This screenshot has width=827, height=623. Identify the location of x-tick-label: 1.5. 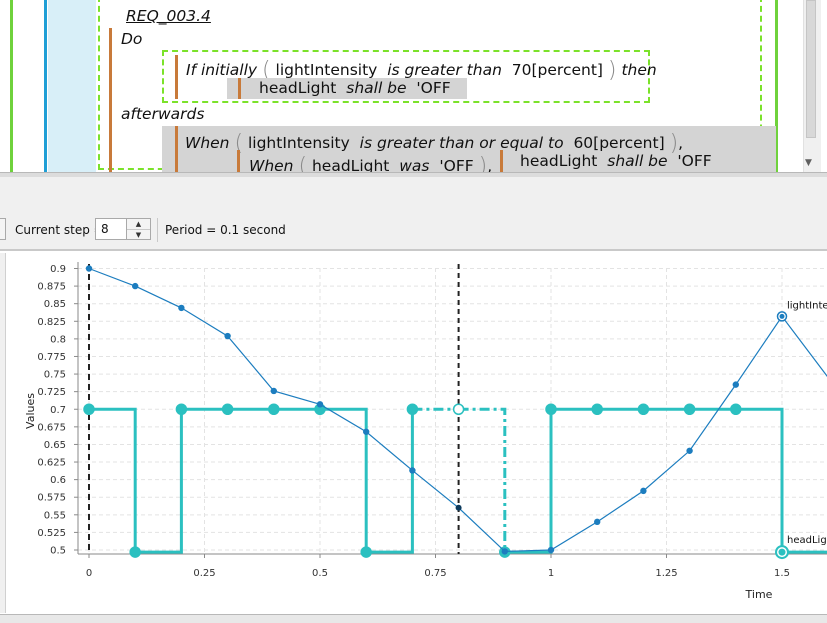
(782, 573).